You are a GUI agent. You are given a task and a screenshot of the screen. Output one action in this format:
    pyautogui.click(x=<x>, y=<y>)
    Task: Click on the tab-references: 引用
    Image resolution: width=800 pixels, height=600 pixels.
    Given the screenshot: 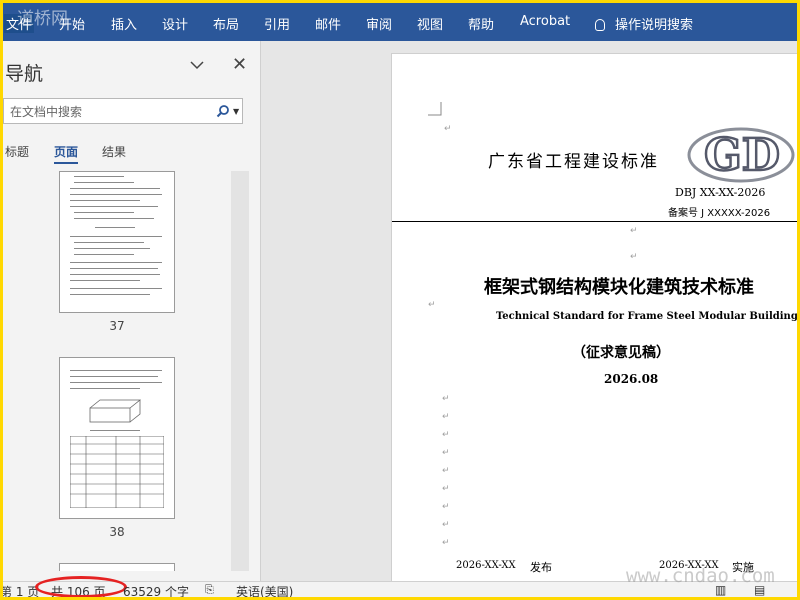 What is the action you would take?
    pyautogui.click(x=277, y=23)
    